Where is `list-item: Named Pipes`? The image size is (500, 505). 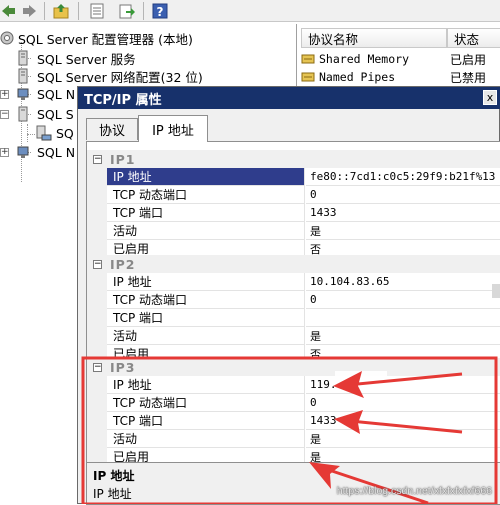
list-item: Named Pipes is located at coordinates (348, 77).